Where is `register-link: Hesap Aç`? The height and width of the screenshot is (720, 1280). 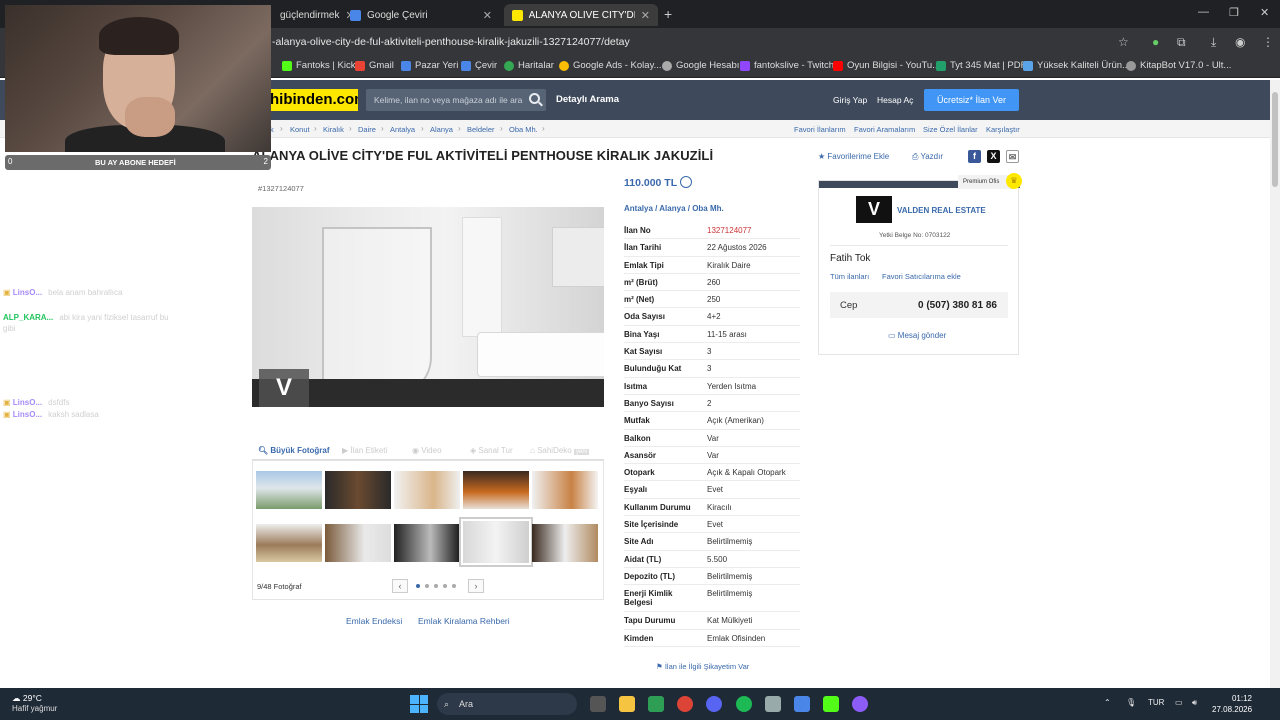
register-link: Hesap Aç is located at coordinates (895, 100).